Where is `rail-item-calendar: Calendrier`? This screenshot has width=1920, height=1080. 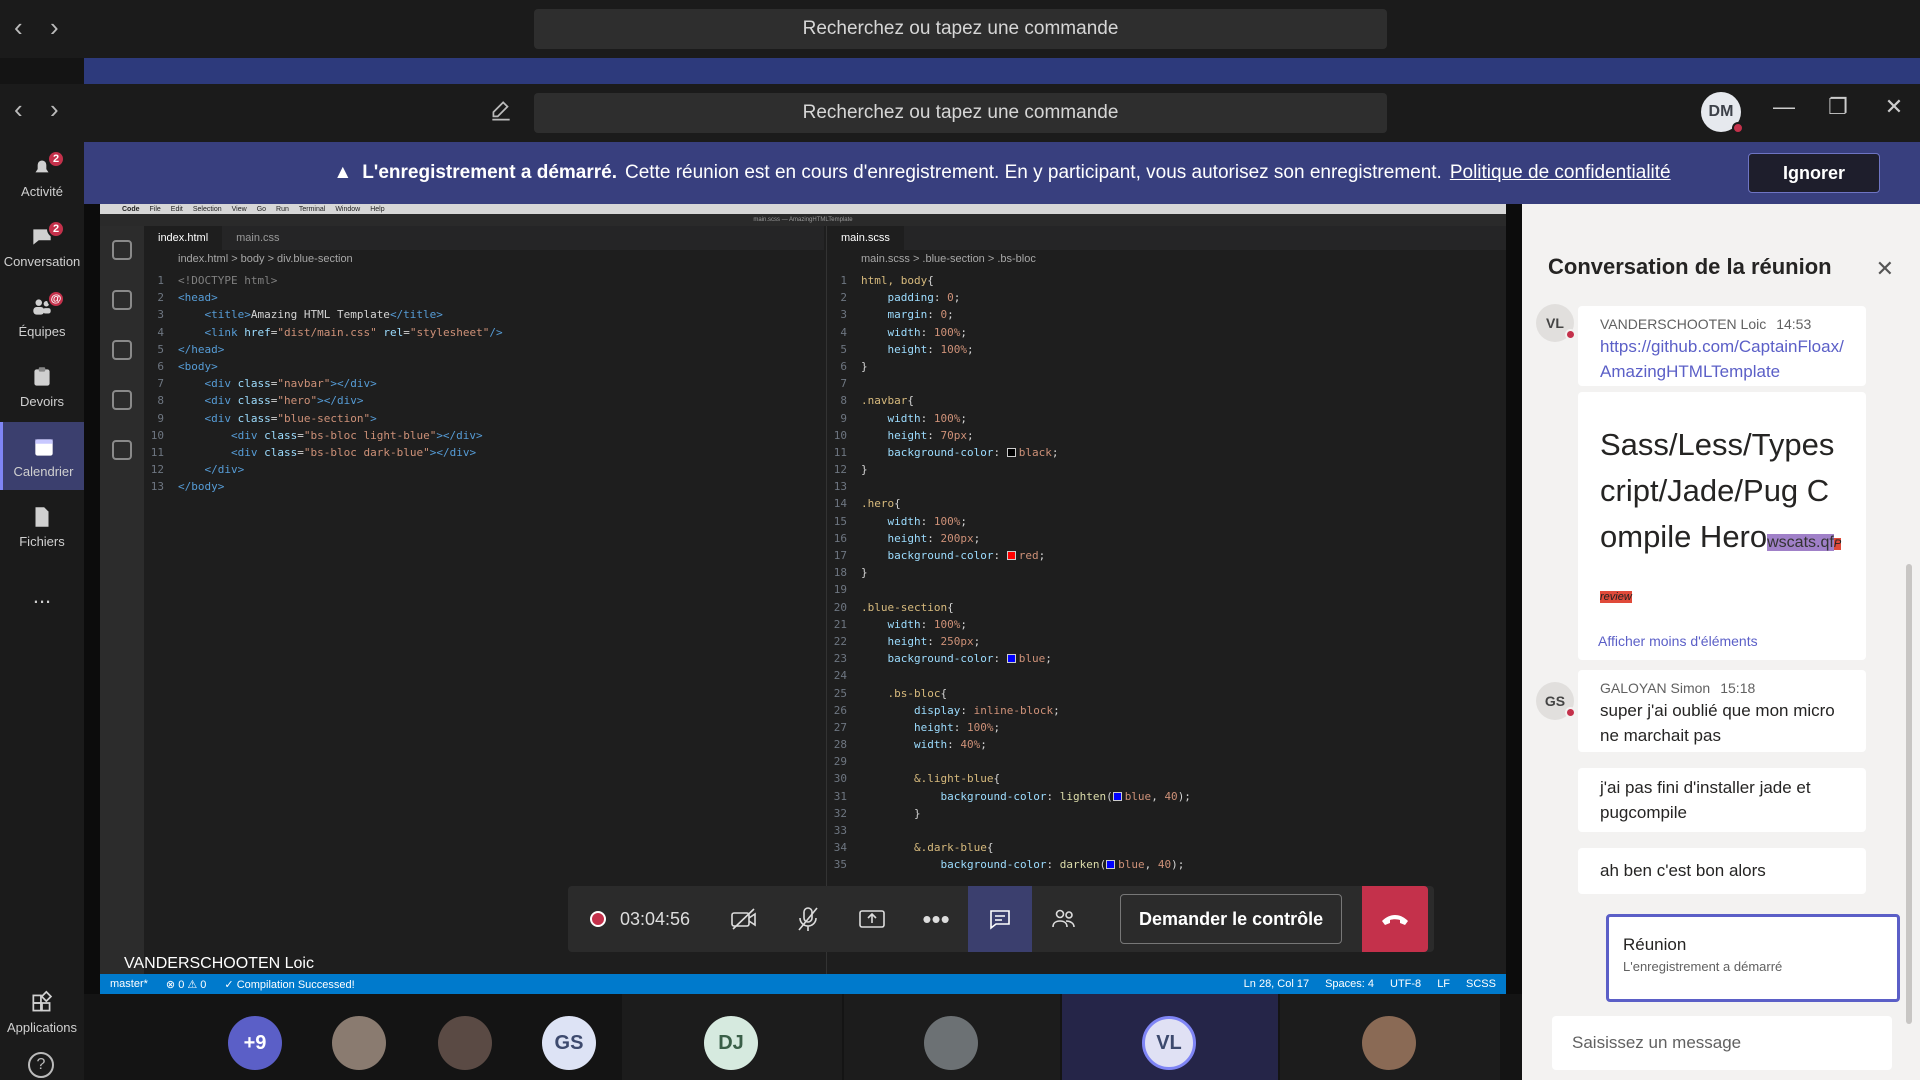
rail-item-calendar: Calendrier is located at coordinates (42, 456).